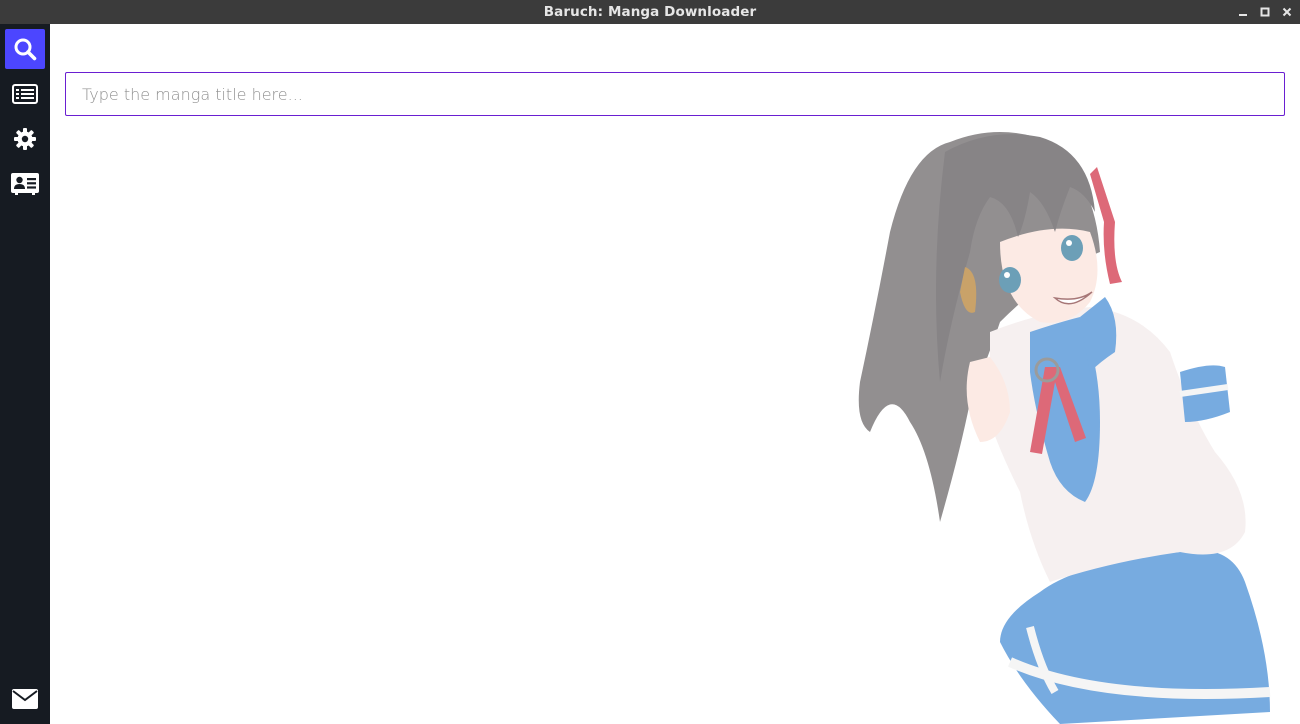  I want to click on sidebar-item-settings, so click(25, 139).